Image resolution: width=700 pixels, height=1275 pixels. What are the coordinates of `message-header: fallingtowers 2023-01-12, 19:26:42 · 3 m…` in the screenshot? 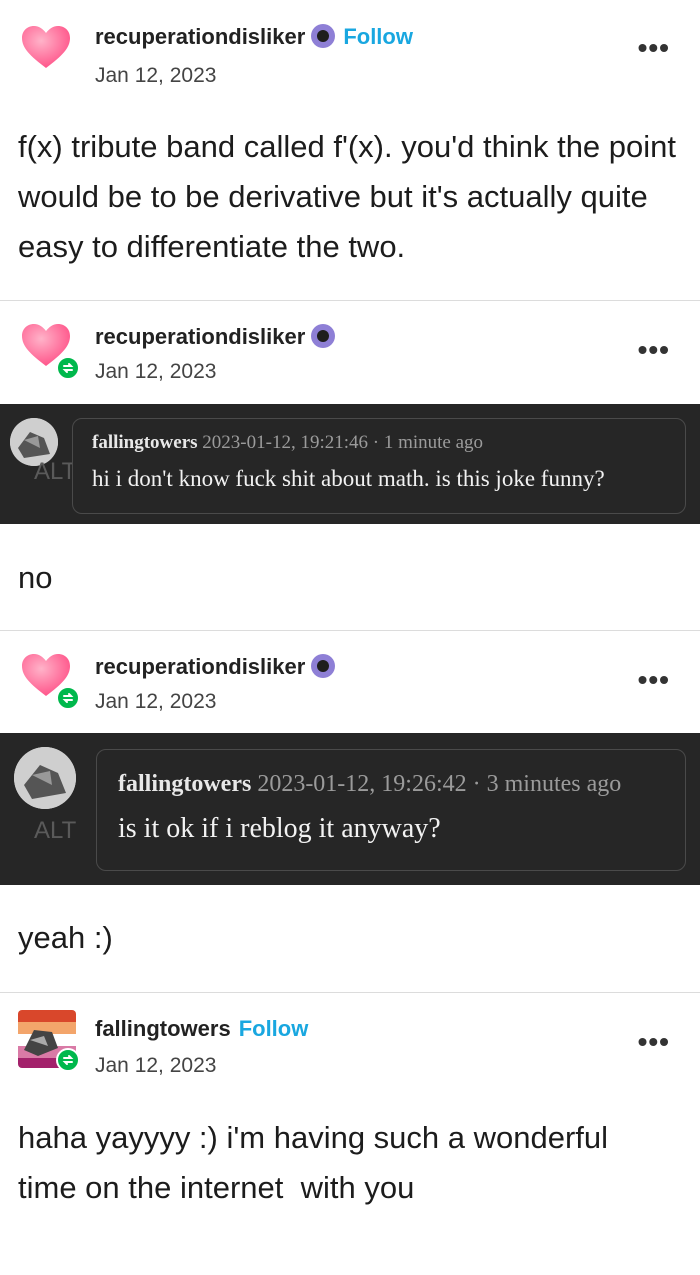 It's located at (369, 784).